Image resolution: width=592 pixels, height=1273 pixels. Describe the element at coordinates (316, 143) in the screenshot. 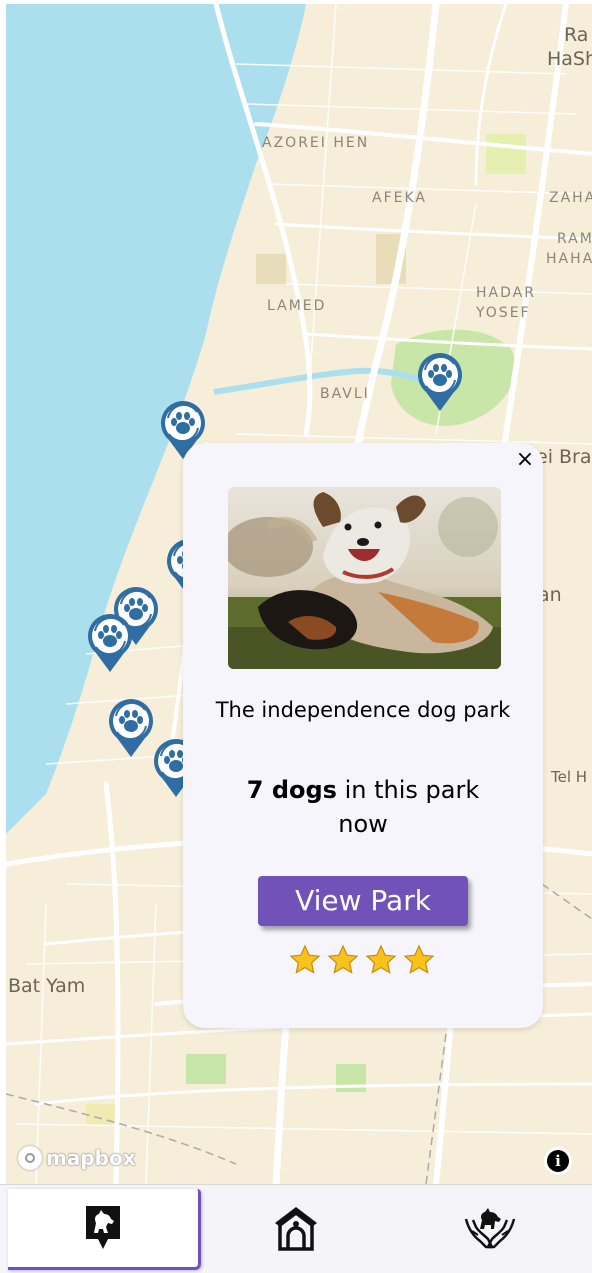

I see `district-label: AZOREI HEN` at that location.